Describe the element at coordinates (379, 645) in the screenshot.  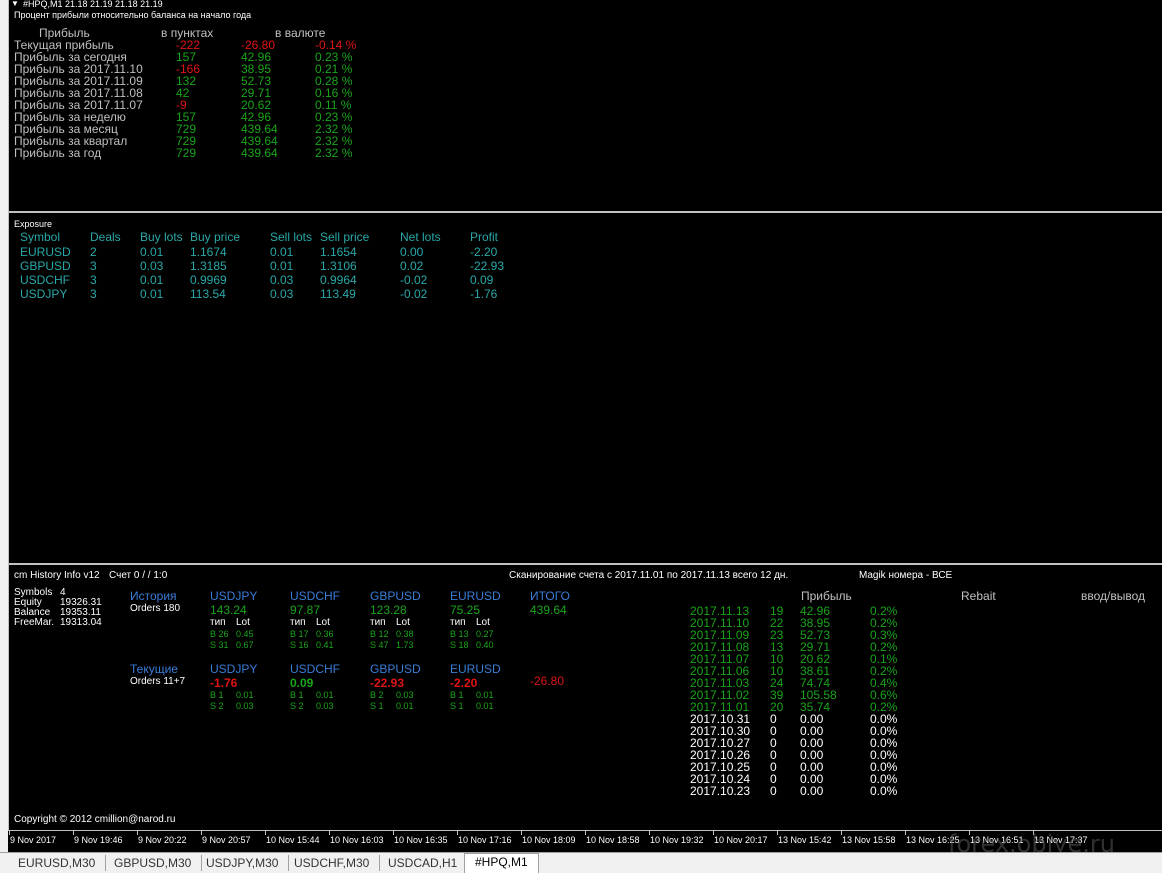
I see `sell-count: S 47` at that location.